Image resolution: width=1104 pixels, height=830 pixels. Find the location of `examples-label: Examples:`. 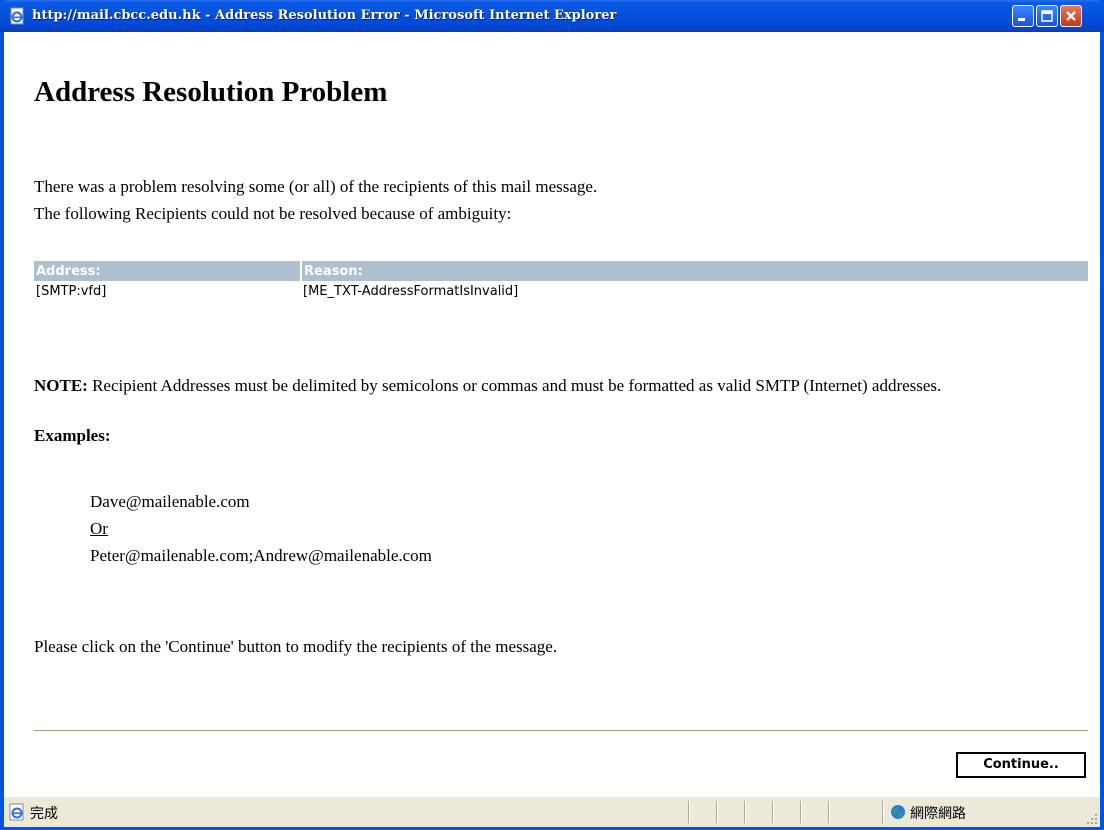

examples-label: Examples: is located at coordinates (72, 435).